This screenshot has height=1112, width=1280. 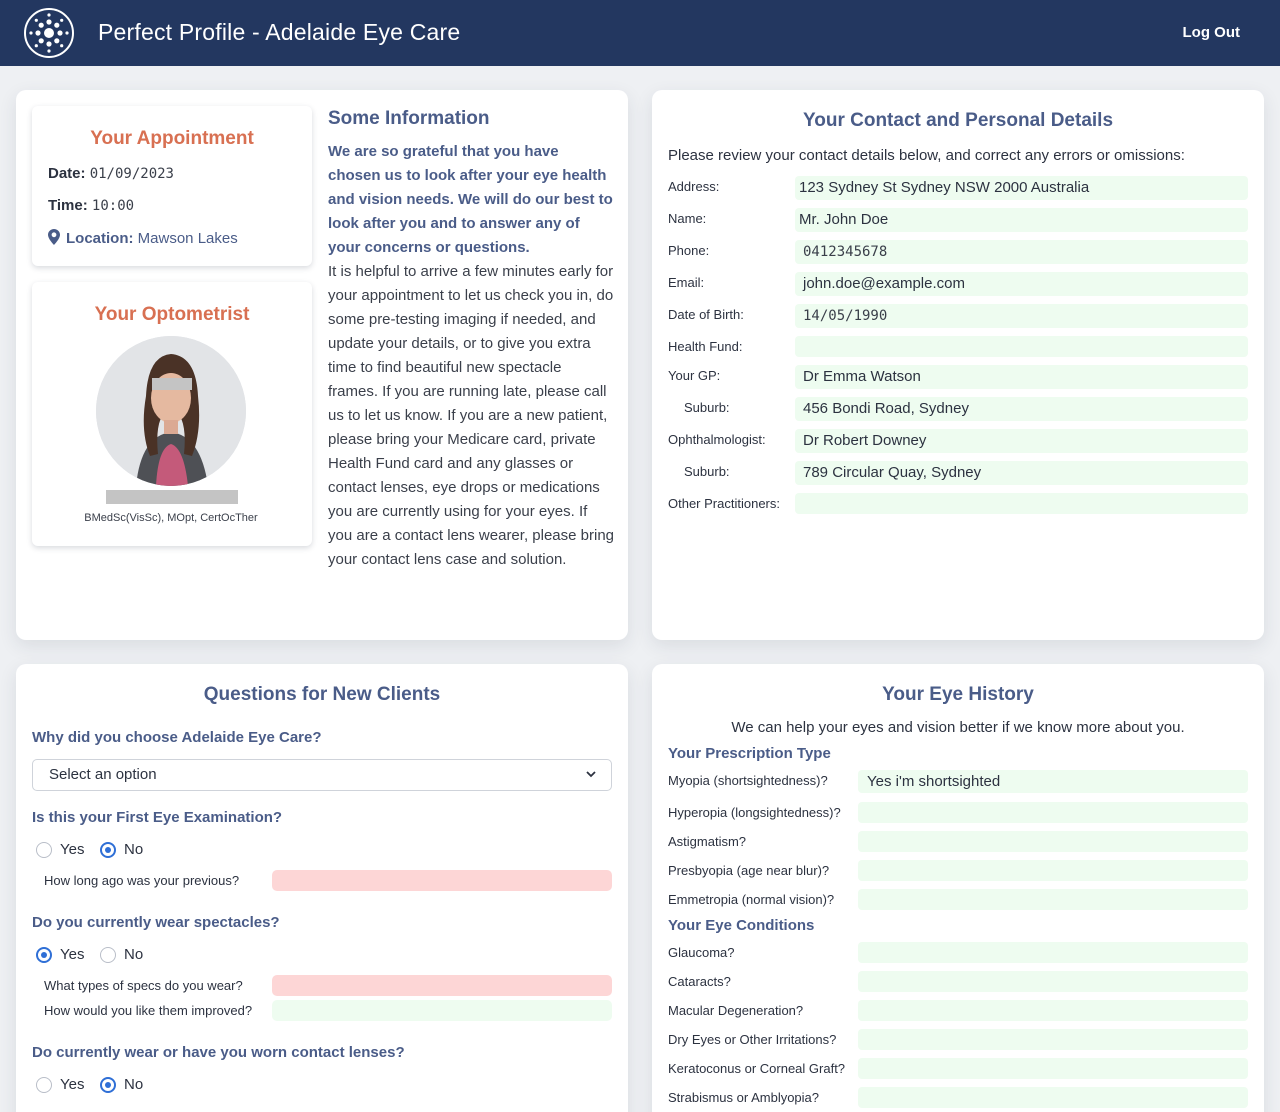 I want to click on dry-eyes-field, so click(x=1053, y=1039).